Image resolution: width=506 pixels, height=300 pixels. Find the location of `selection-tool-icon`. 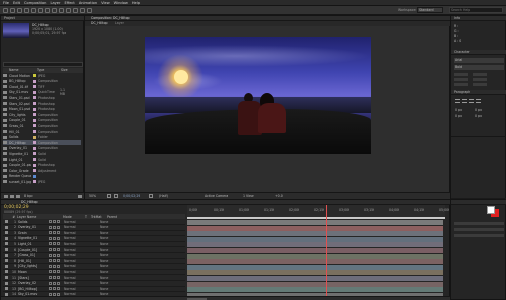

selection-tool-icon is located at coordinates (5, 10).